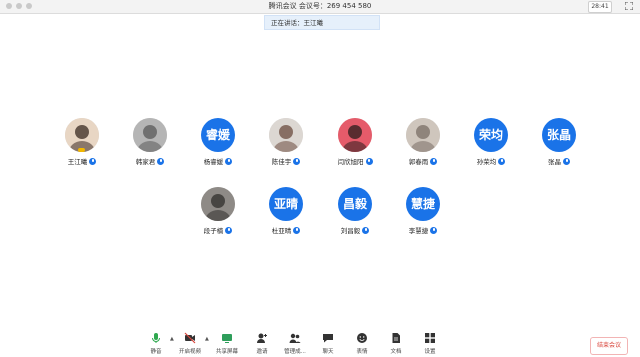  What do you see at coordinates (559, 135) in the screenshot?
I see `participant-avatar-initials: 张晶` at bounding box center [559, 135].